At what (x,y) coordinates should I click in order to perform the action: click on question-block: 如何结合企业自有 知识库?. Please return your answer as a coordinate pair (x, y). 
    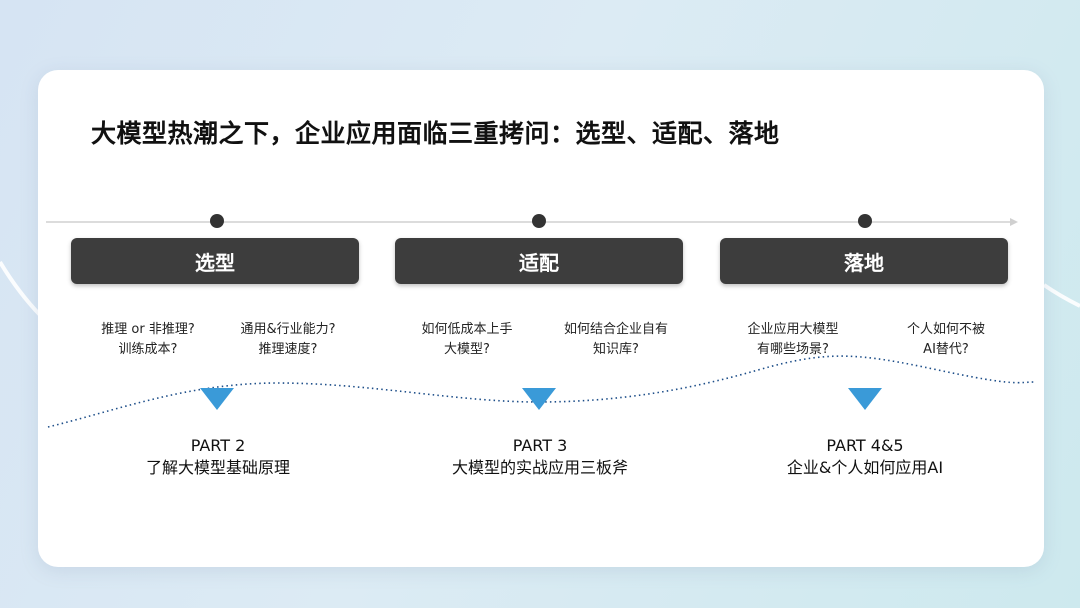
    Looking at the image, I should click on (616, 340).